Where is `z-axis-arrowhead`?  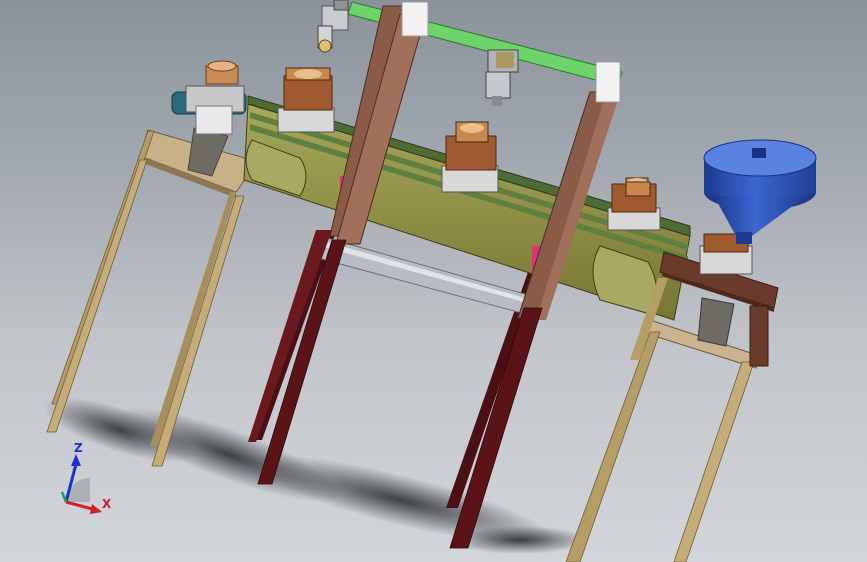
z-axis-arrowhead is located at coordinates (76, 460).